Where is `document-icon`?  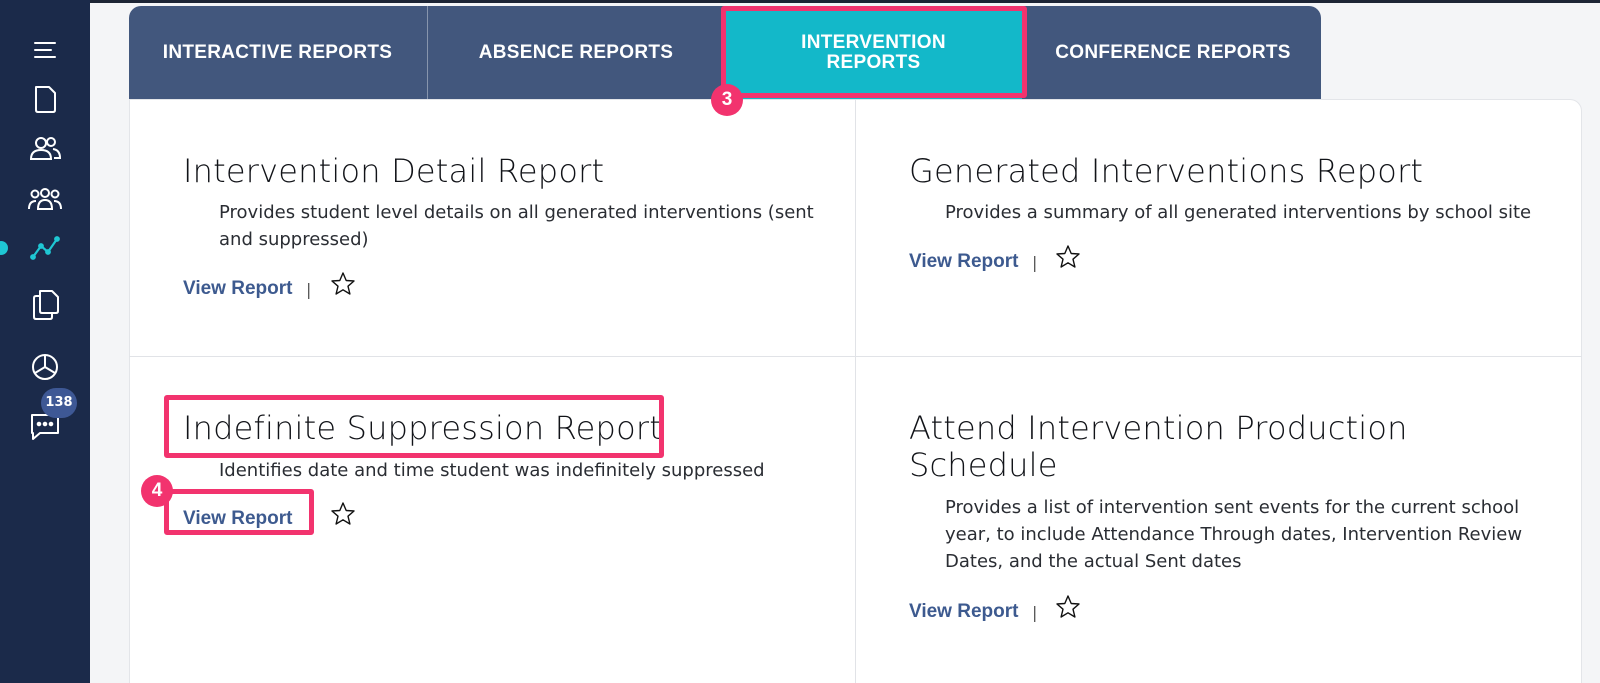
document-icon is located at coordinates (45, 99).